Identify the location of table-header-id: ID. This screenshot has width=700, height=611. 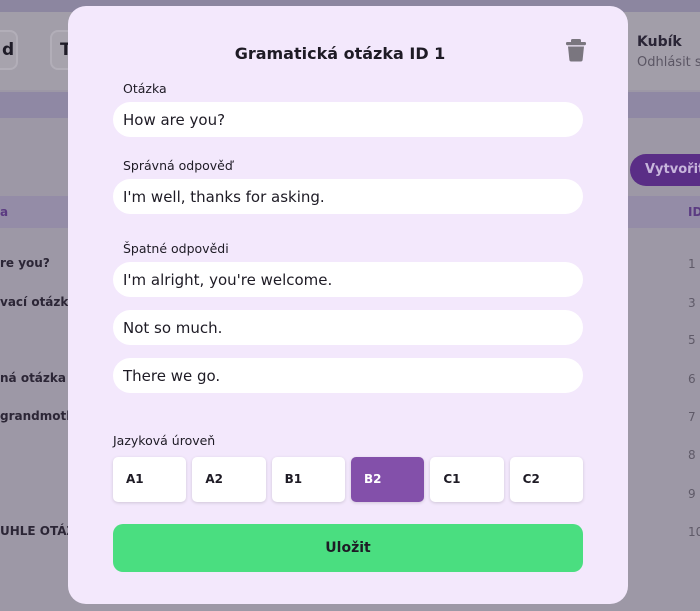
(694, 212).